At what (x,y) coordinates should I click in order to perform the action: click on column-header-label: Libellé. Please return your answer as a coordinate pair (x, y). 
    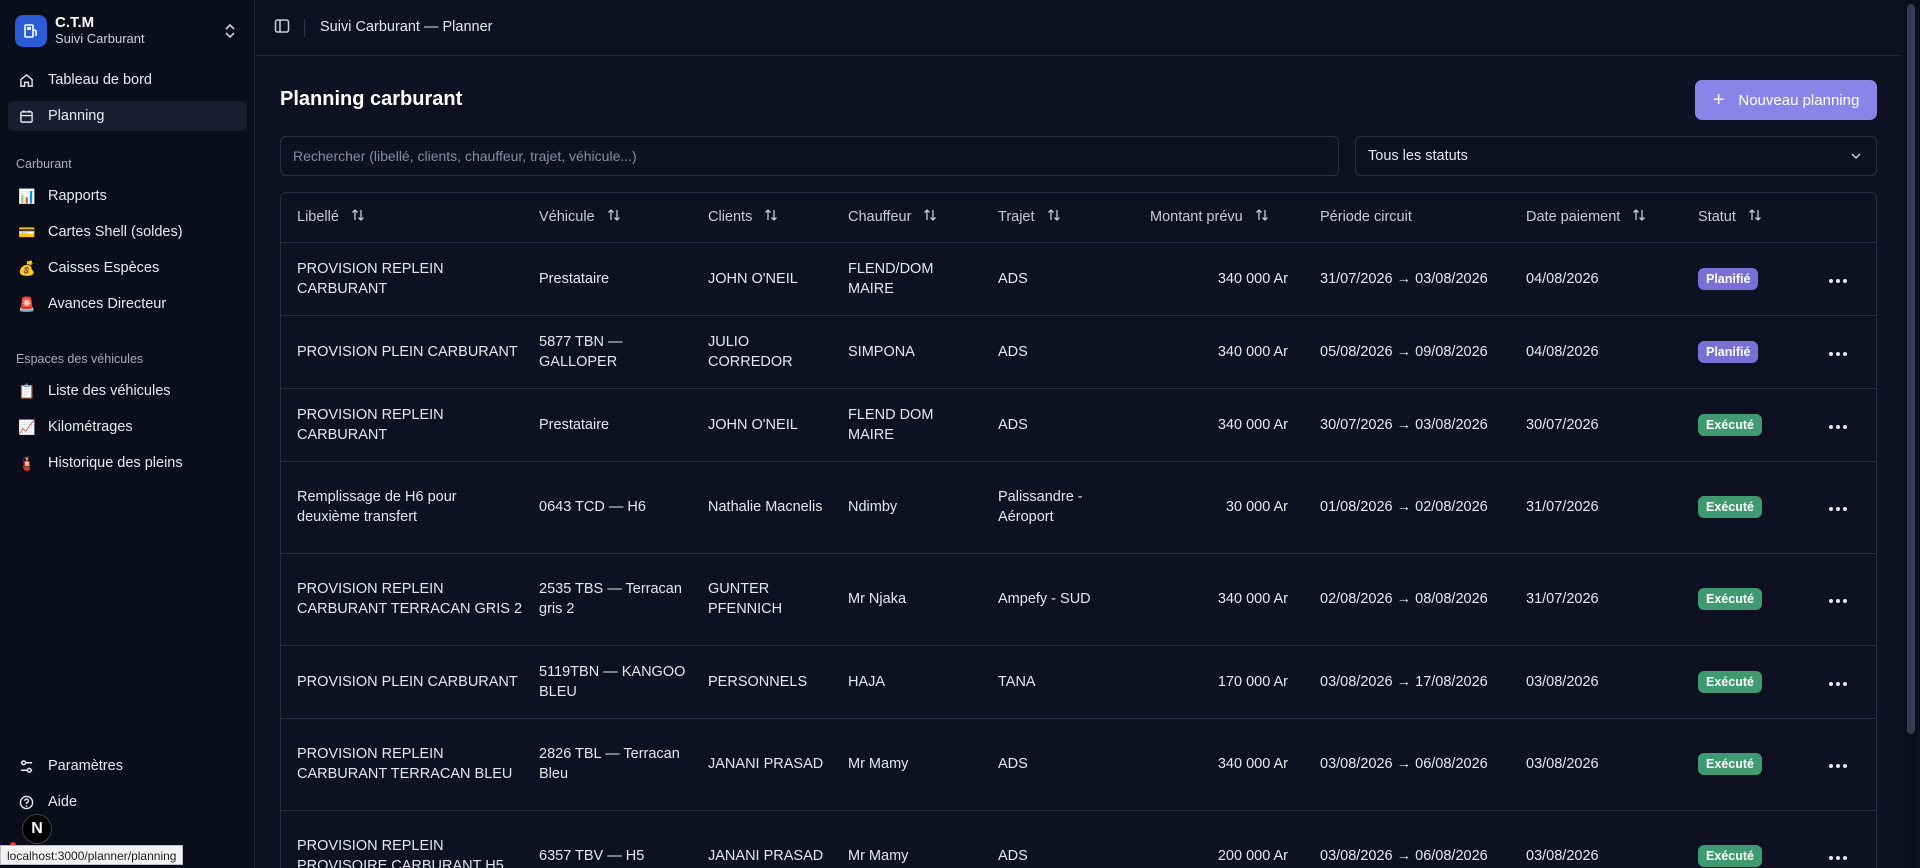
    Looking at the image, I should click on (318, 217).